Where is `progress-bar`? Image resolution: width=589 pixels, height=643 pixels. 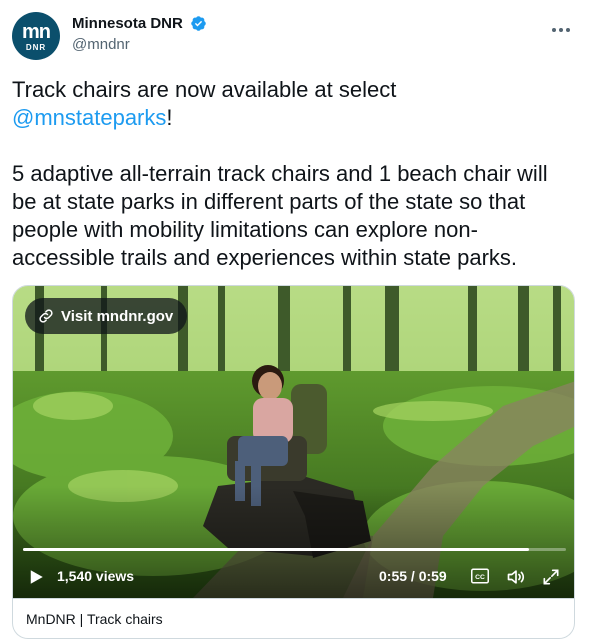
progress-bar is located at coordinates (294, 549).